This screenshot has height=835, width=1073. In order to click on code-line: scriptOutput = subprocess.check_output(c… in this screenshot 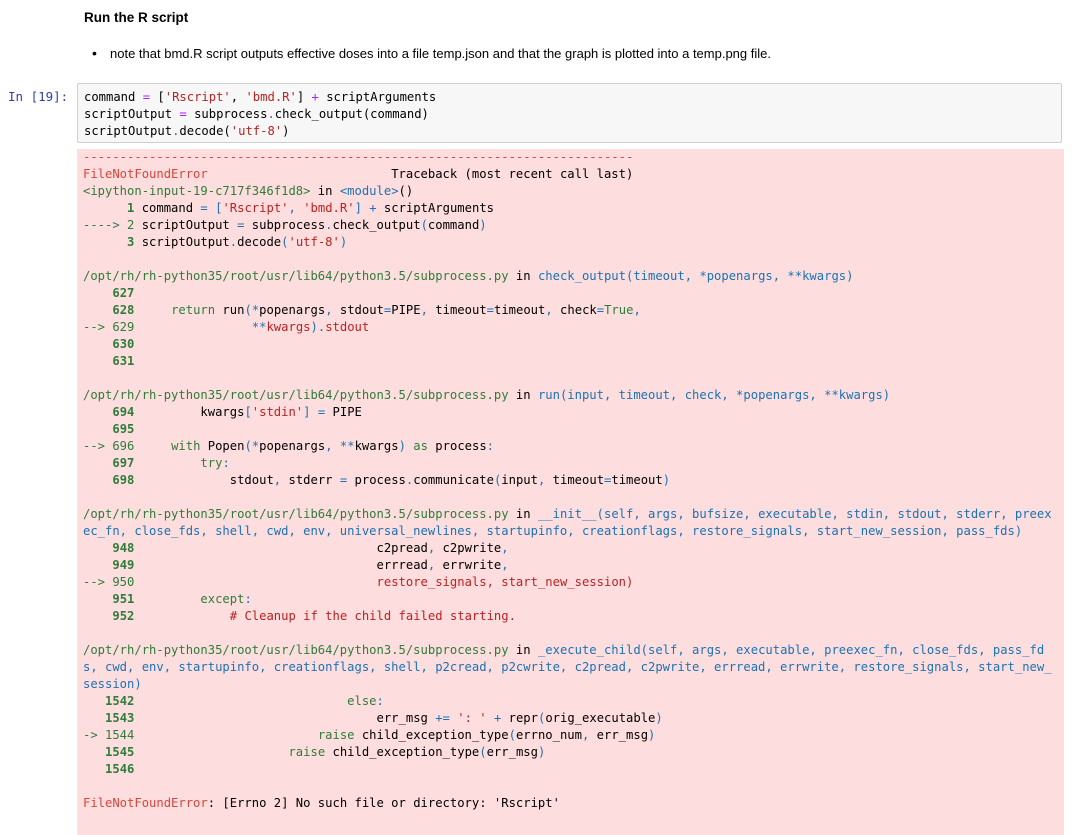, I will do `click(256, 114)`.